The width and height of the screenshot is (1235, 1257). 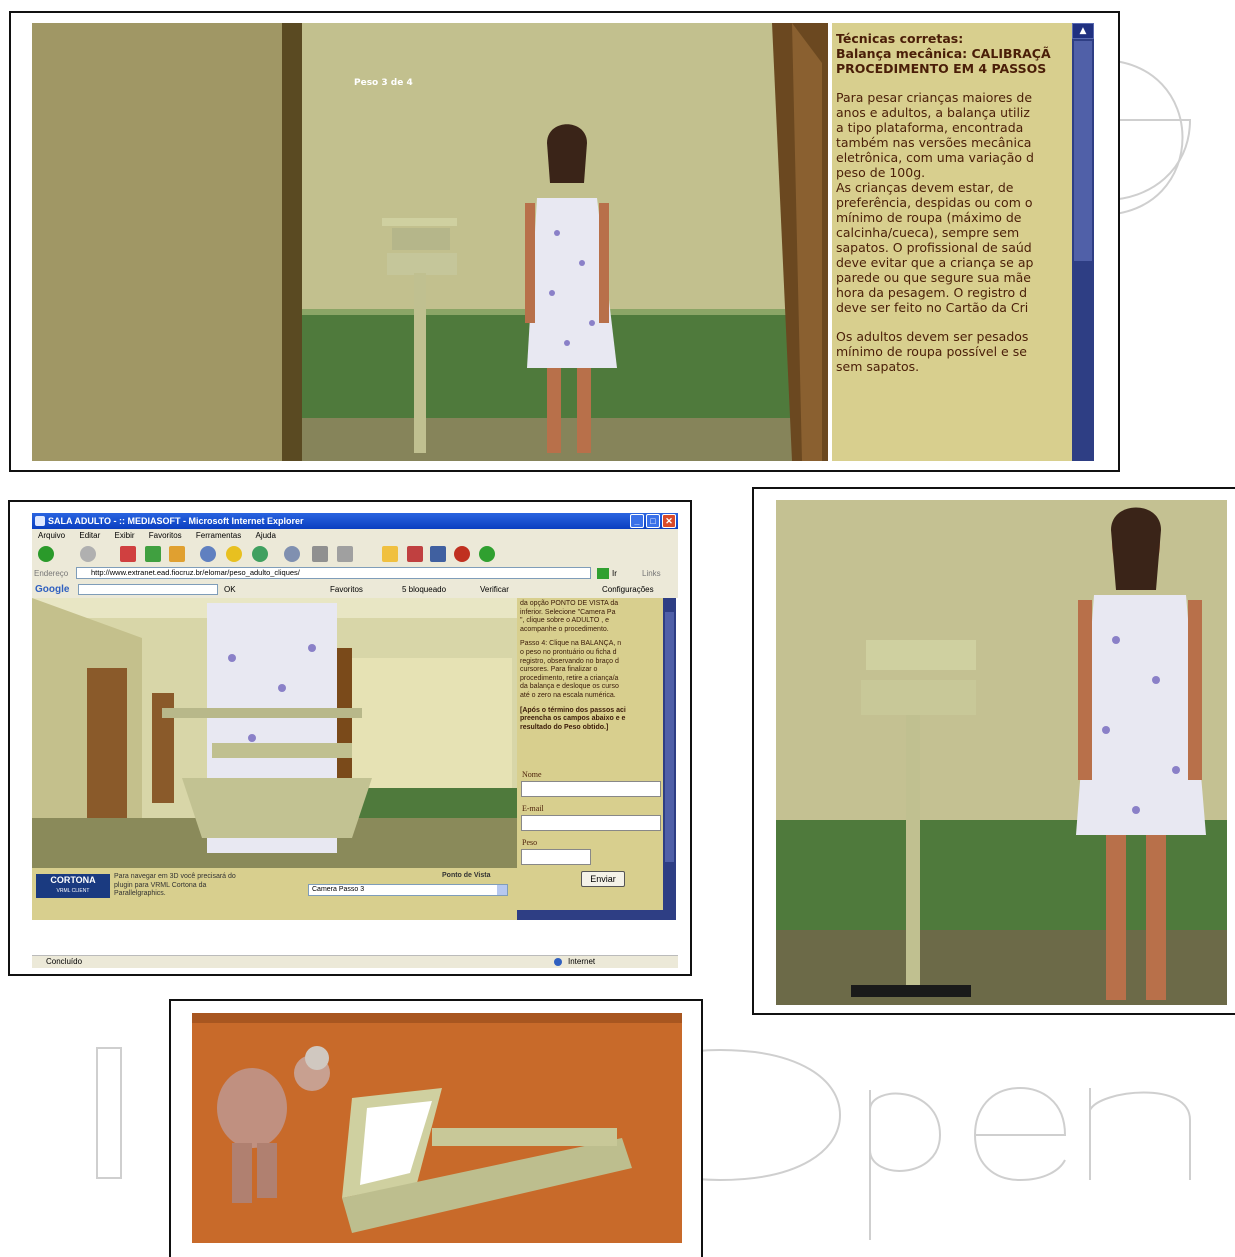 What do you see at coordinates (320, 554) in the screenshot?
I see `print-icon` at bounding box center [320, 554].